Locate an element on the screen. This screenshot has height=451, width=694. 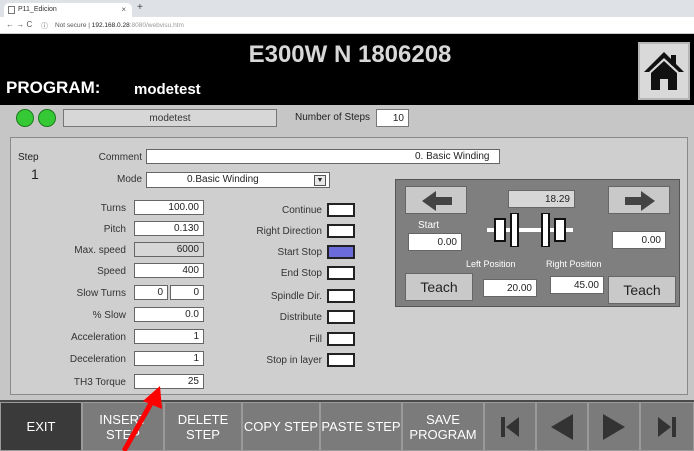
move-right-button is located at coordinates (639, 200).